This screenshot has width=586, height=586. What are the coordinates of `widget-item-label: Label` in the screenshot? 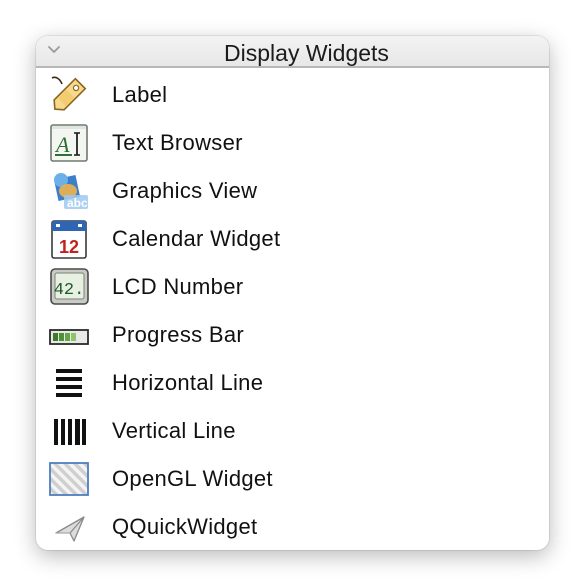 It's located at (292, 95).